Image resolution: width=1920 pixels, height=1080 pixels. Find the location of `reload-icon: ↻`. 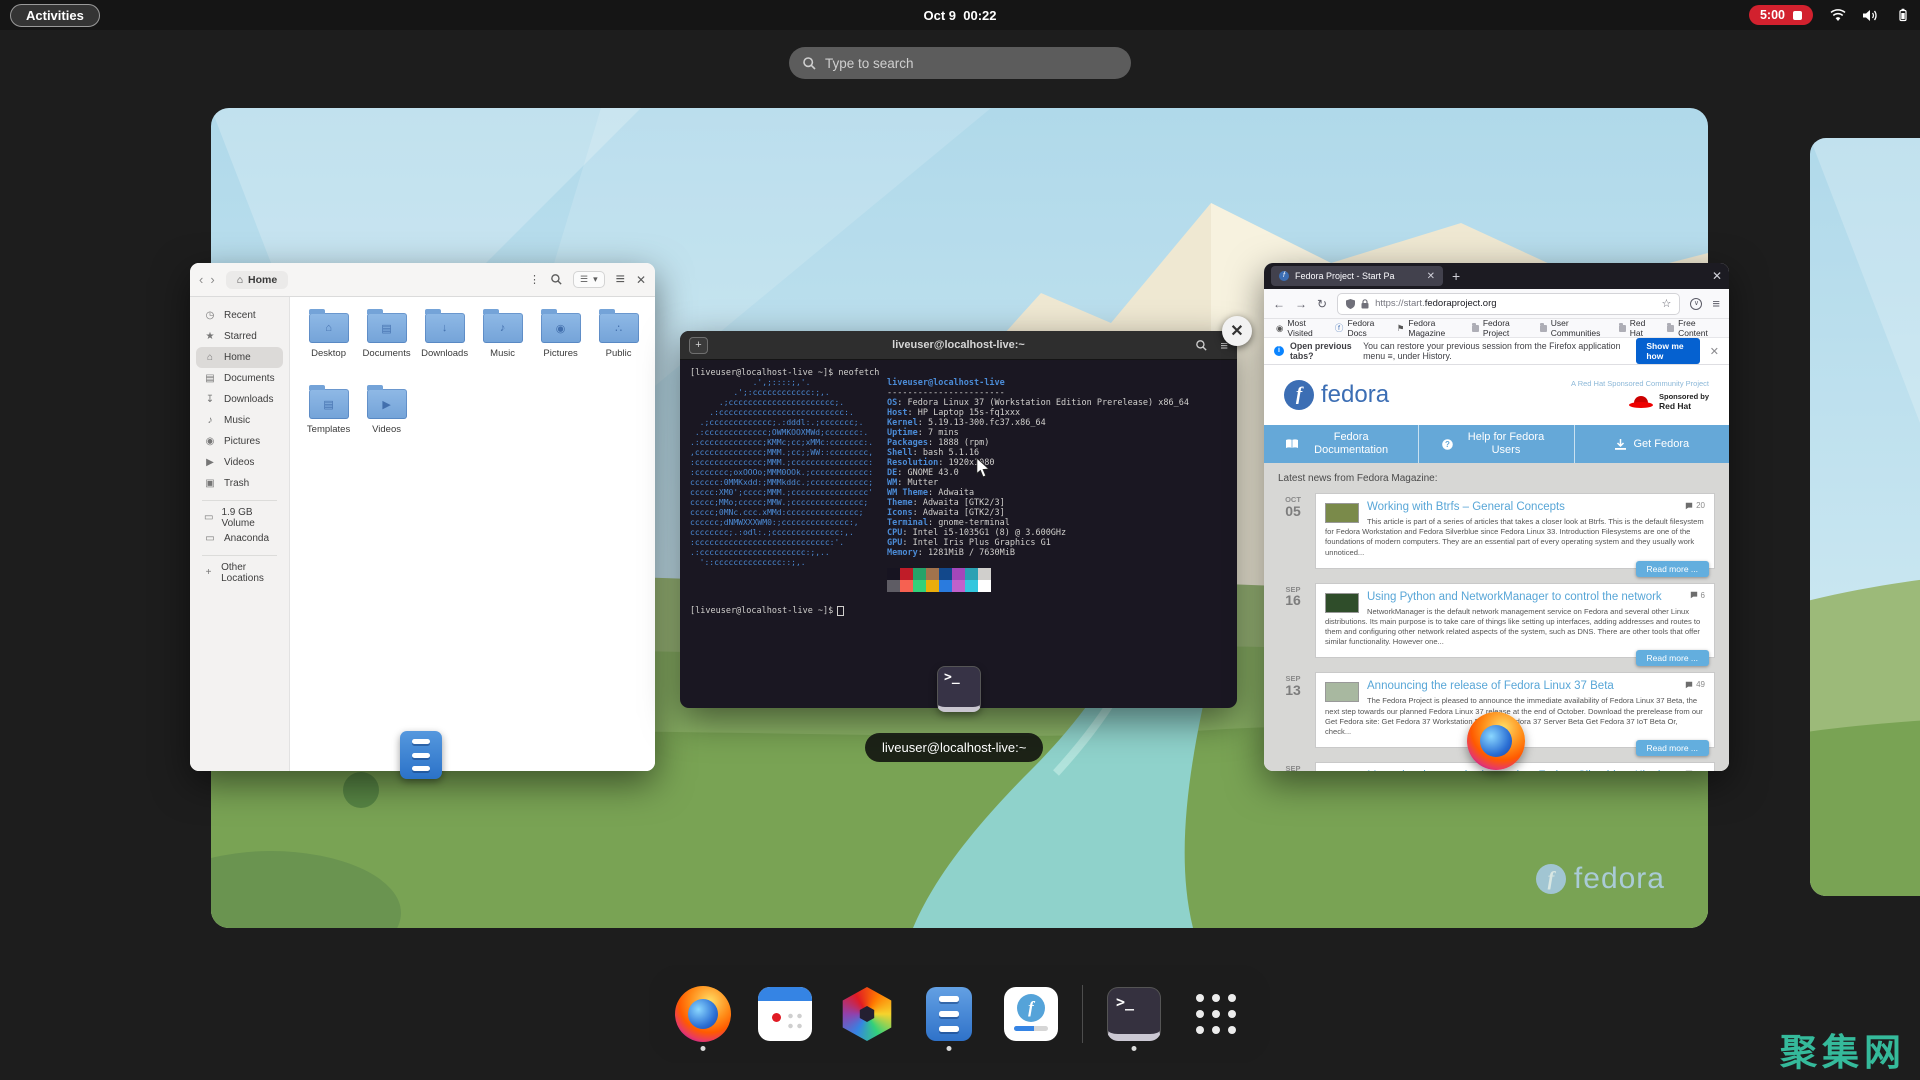

reload-icon: ↻ is located at coordinates (1322, 304).